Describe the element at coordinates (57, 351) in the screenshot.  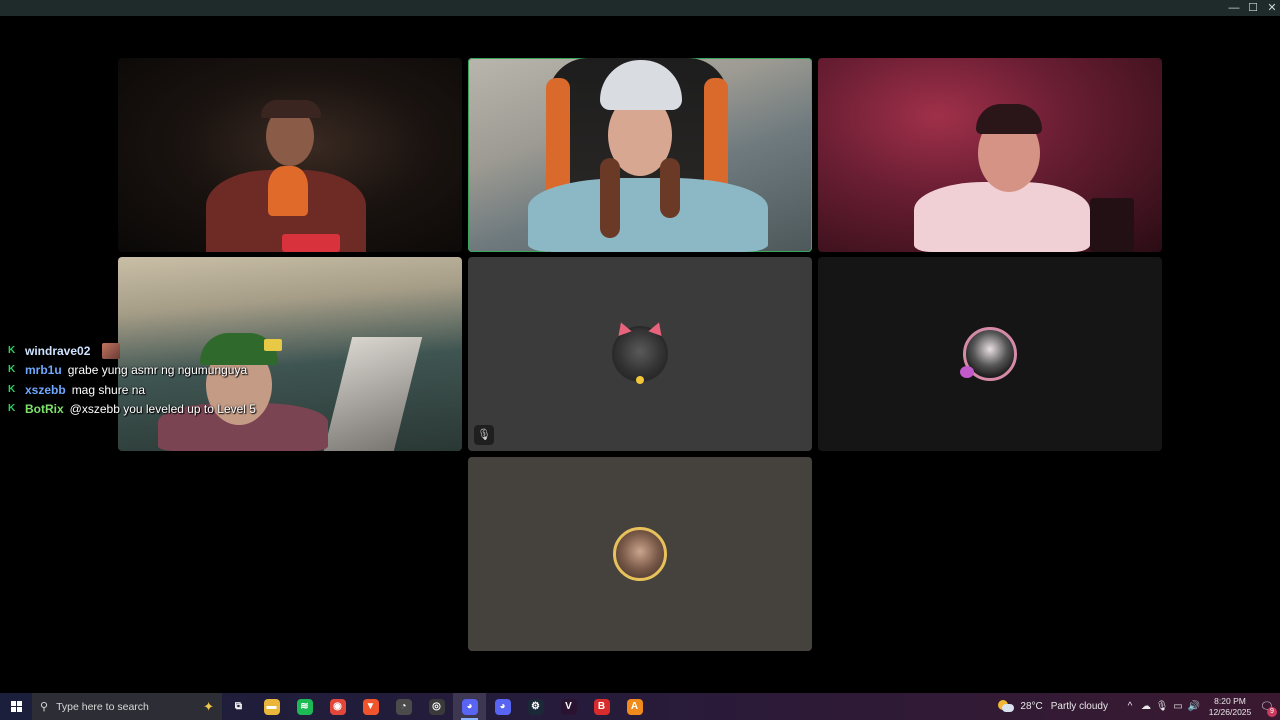
I see `chat-username: windrave02` at that location.